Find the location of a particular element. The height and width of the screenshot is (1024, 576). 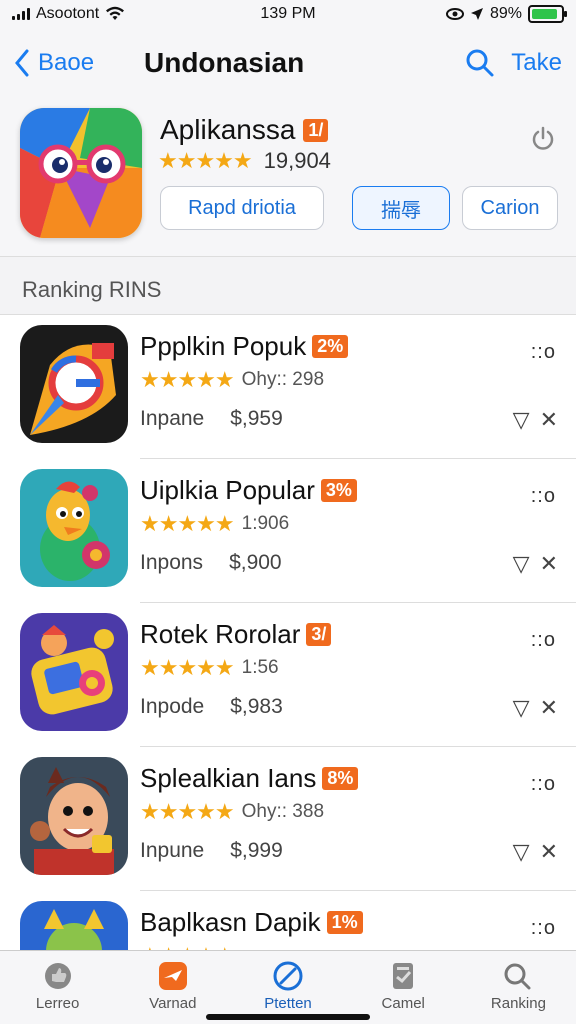

app-name: Baplkasn Dapik is located at coordinates (230, 922).